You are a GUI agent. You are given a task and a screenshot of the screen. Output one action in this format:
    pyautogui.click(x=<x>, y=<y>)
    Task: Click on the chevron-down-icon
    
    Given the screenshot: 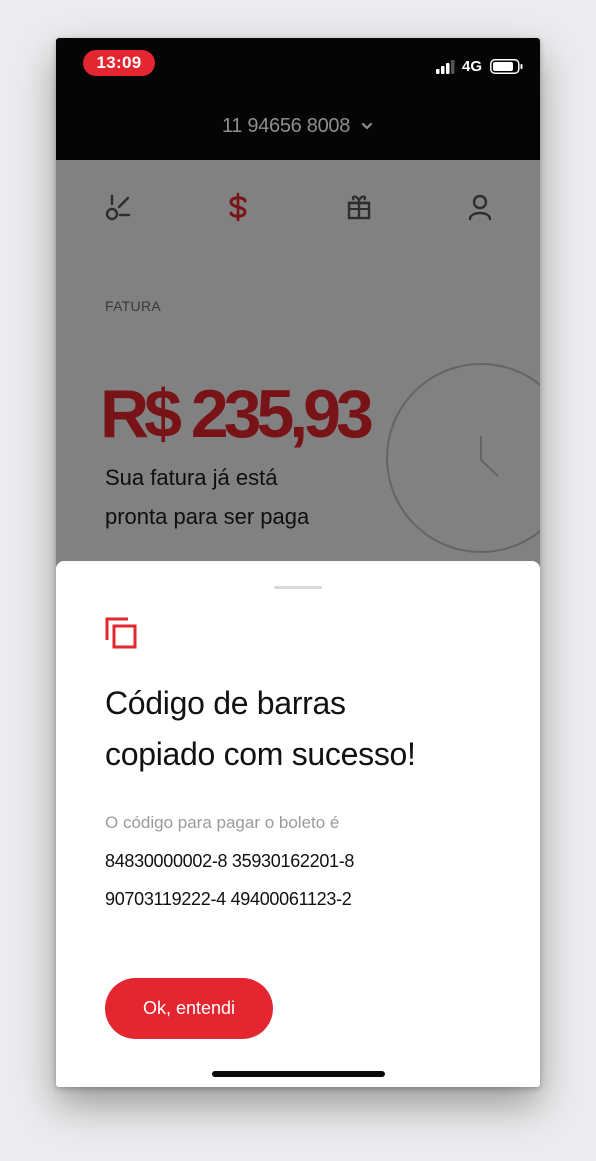 What is the action you would take?
    pyautogui.click(x=367, y=126)
    